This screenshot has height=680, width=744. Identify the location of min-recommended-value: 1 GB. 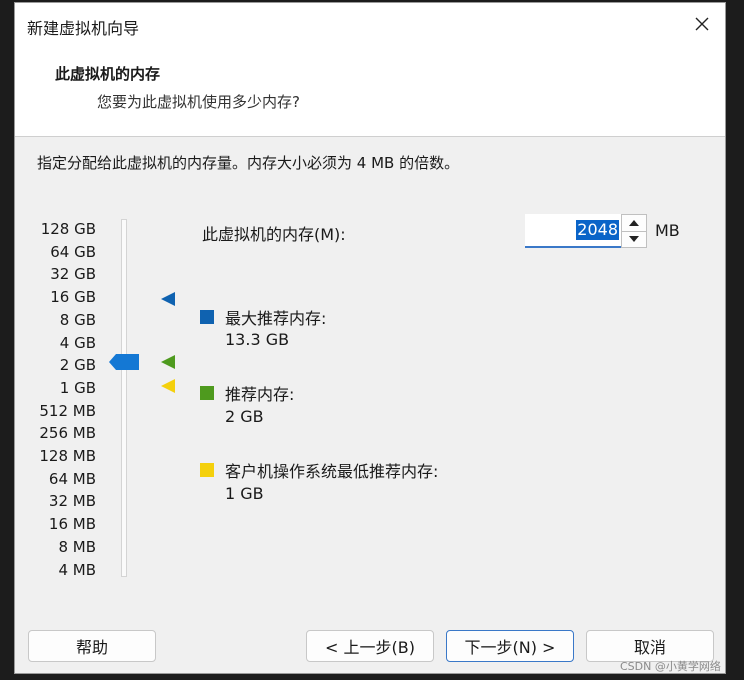
(244, 493).